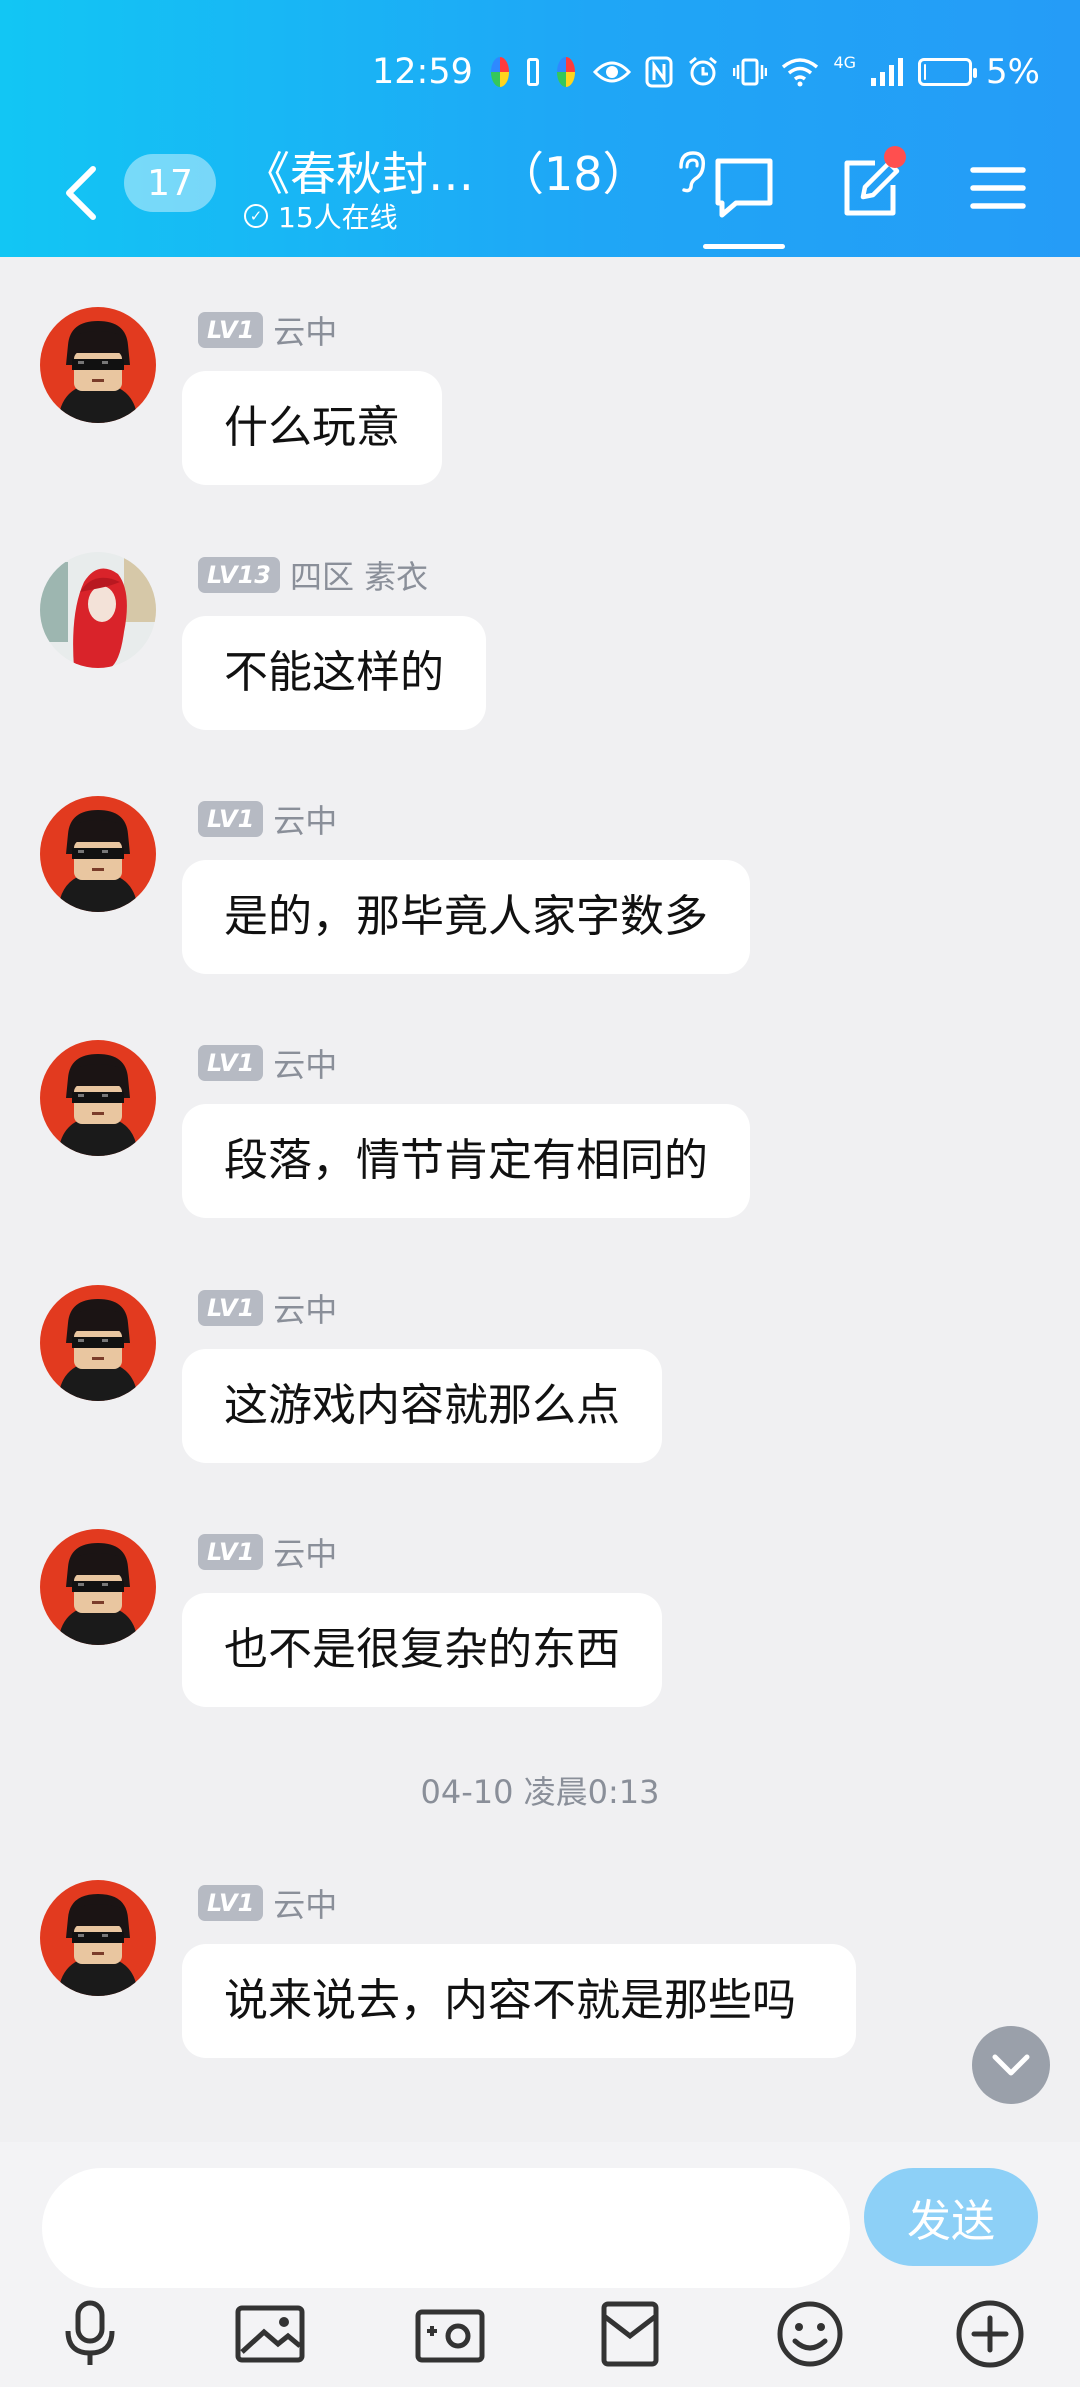 The width and height of the screenshot is (1080, 2387). I want to click on image-button, so click(270, 2334).